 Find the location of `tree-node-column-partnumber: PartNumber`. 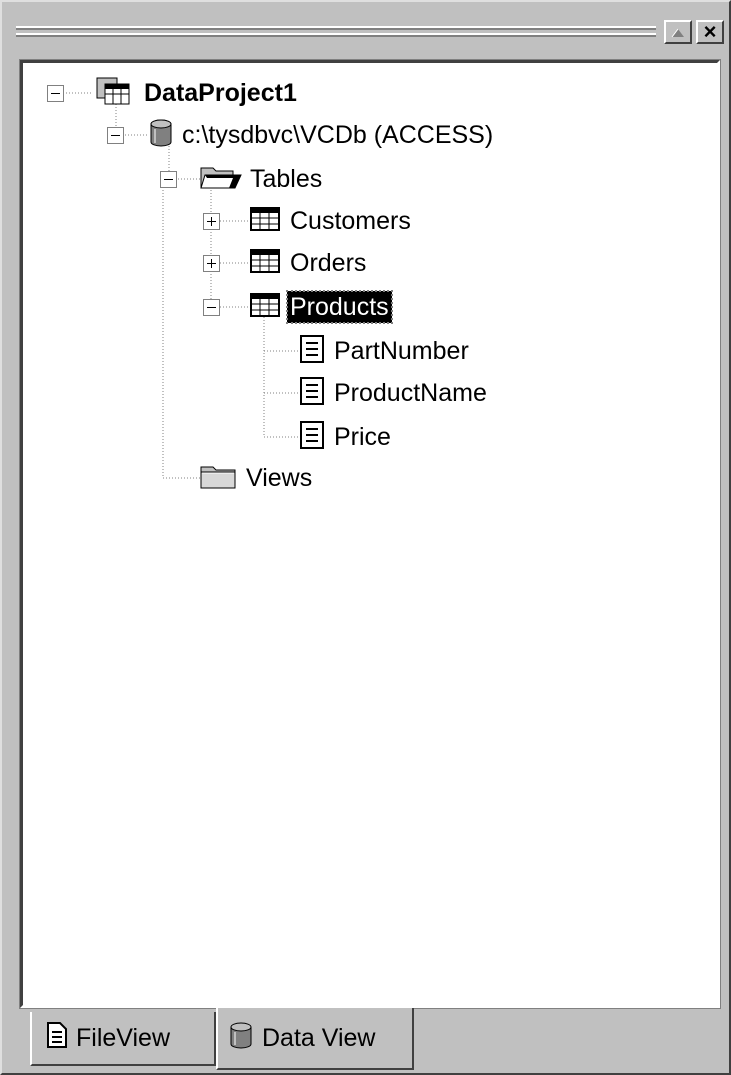

tree-node-column-partnumber: PartNumber is located at coordinates (384, 351).